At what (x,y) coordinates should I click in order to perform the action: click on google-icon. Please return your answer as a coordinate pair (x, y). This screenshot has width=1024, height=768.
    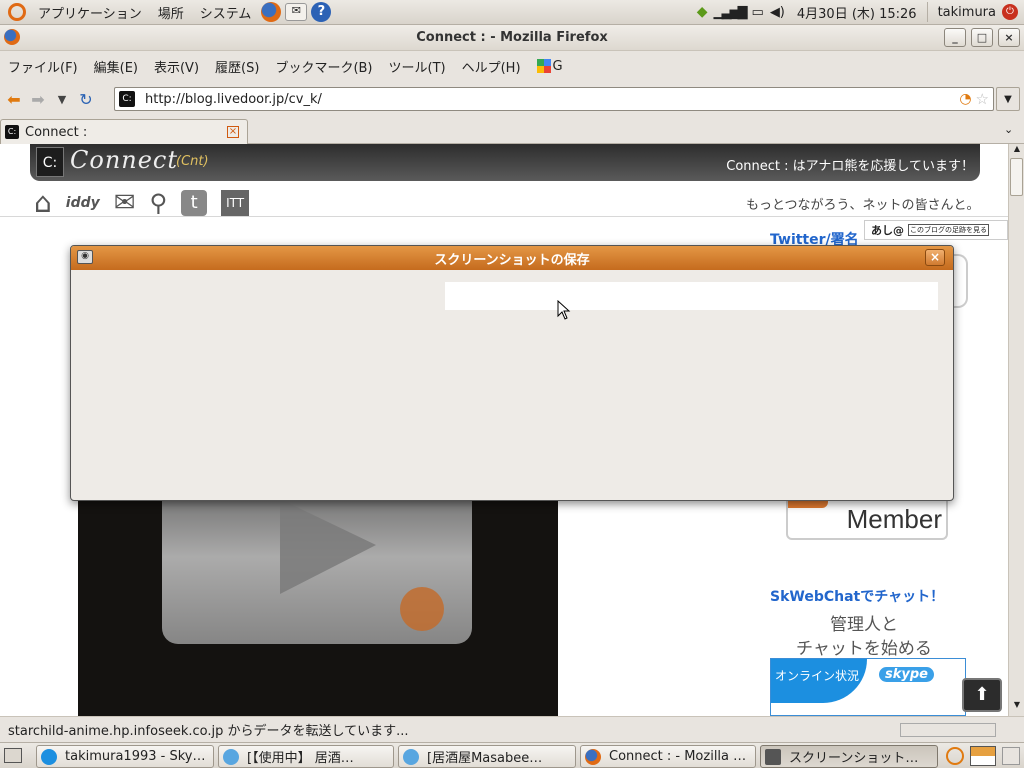
    Looking at the image, I should click on (543, 66).